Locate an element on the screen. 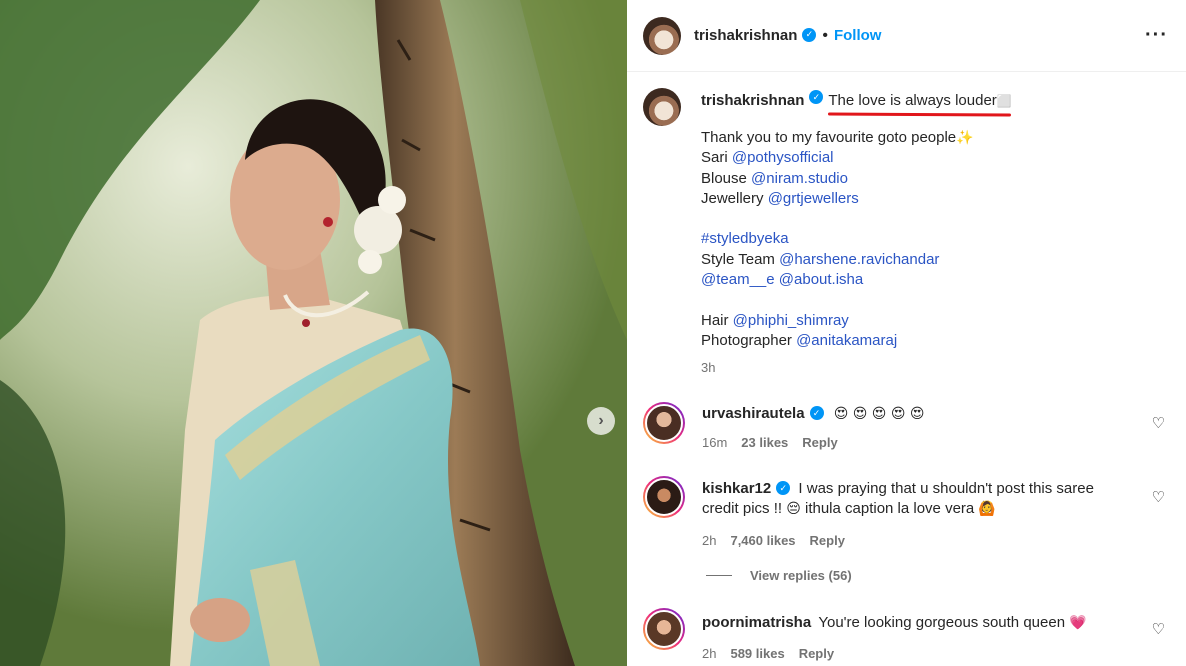  post-header: trishakrishnan ✓ • Follow ··· is located at coordinates (906, 36).